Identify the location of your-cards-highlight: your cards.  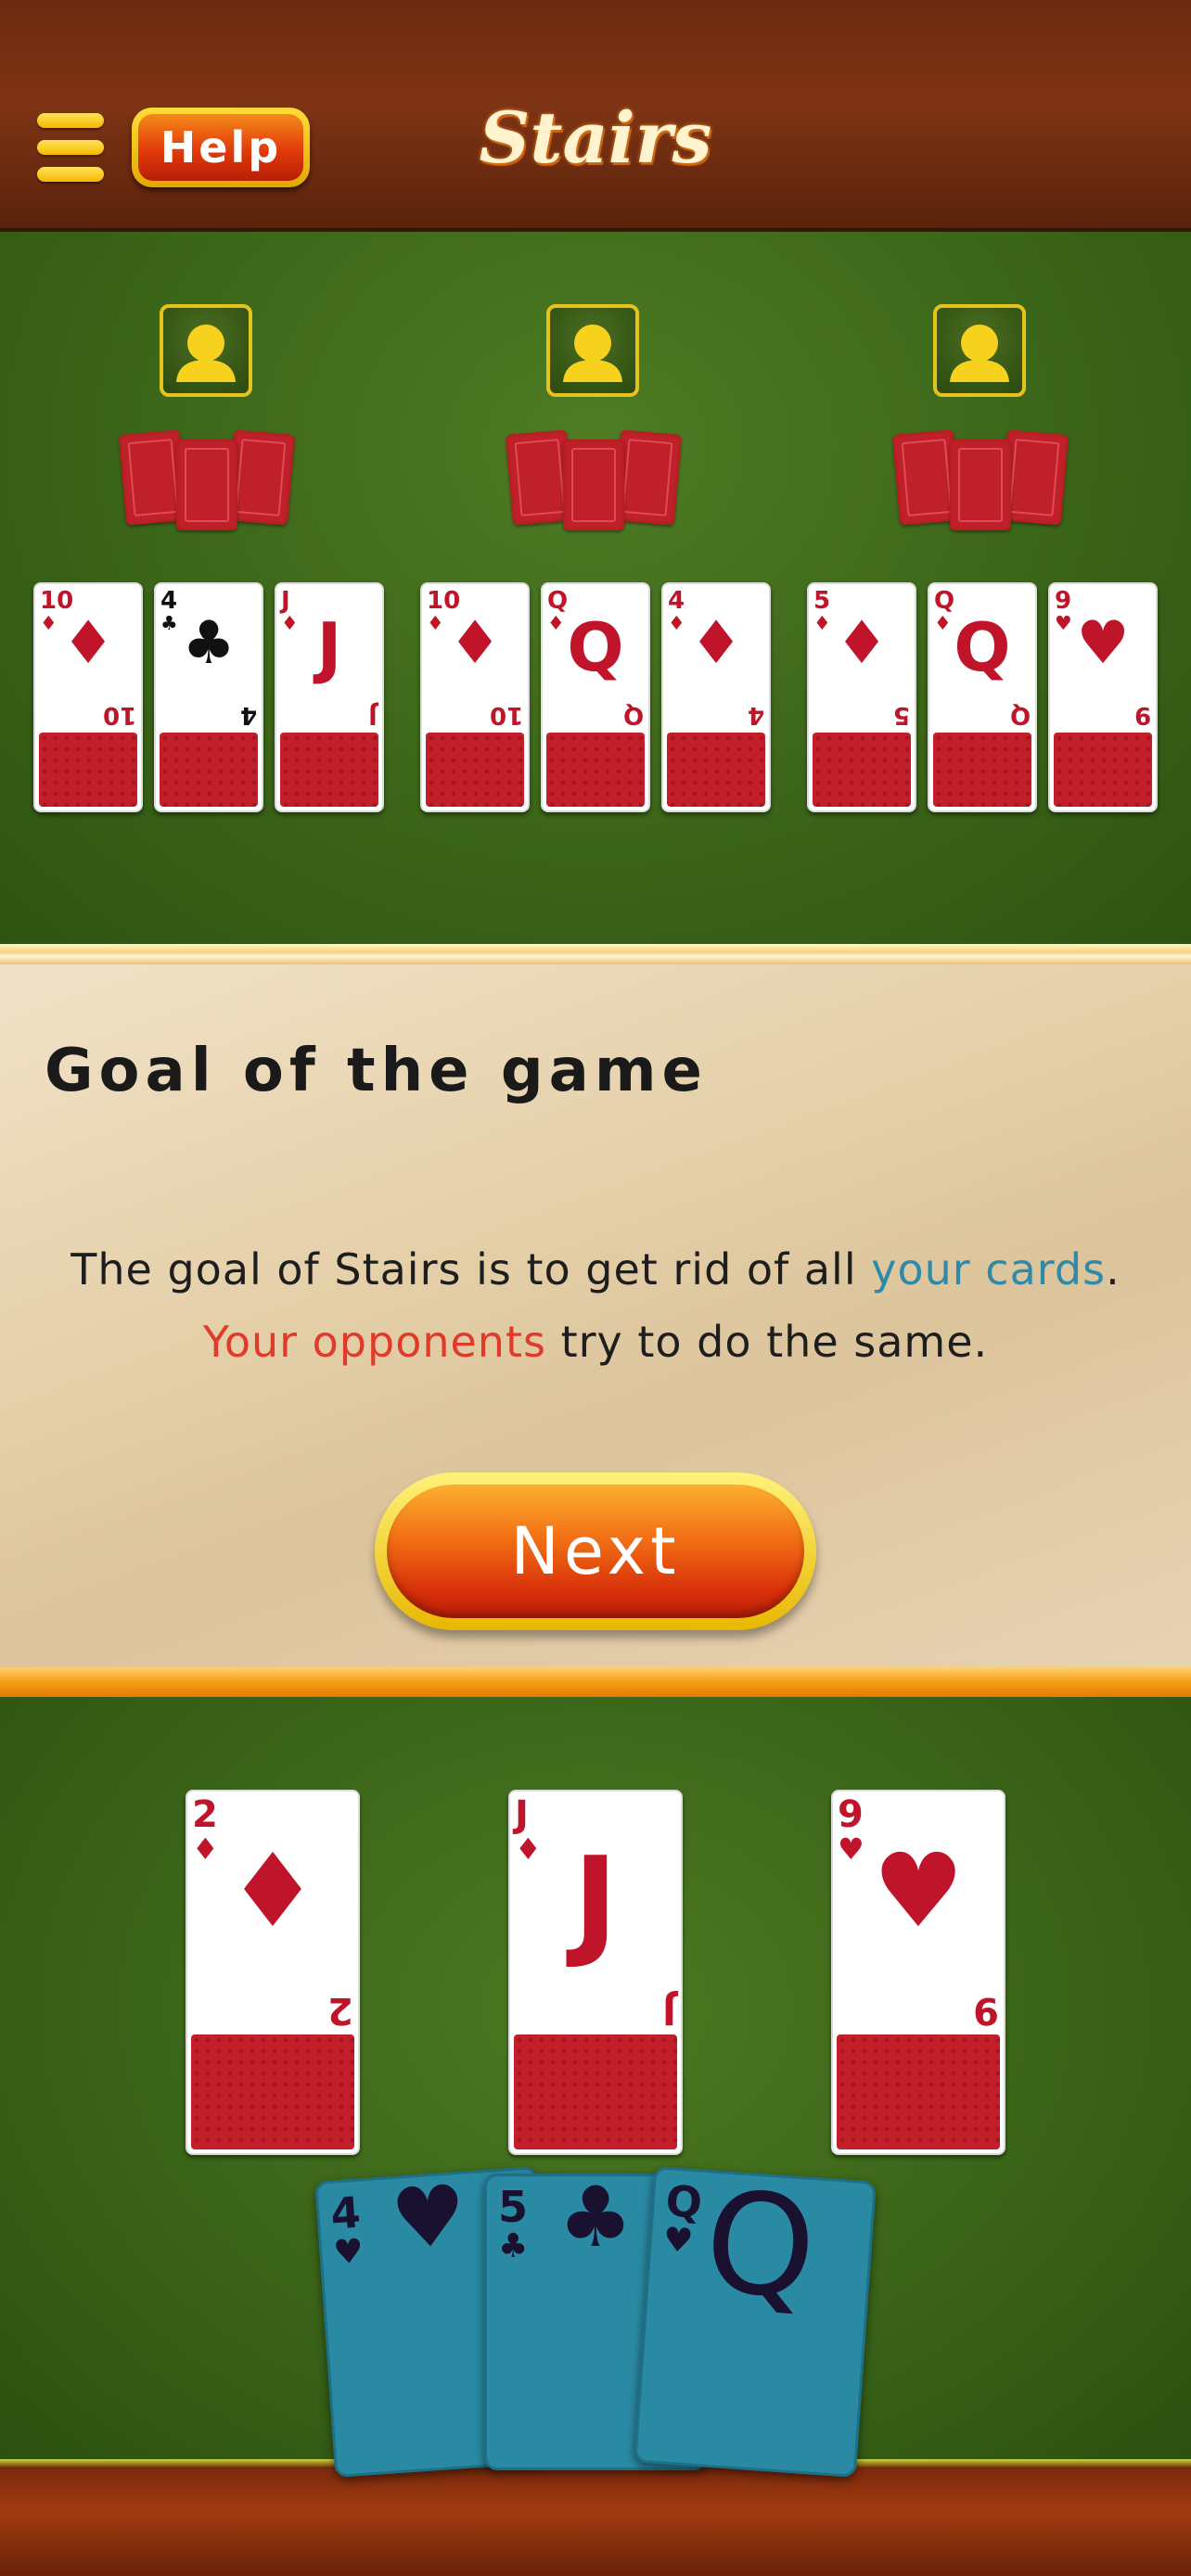
(989, 1269).